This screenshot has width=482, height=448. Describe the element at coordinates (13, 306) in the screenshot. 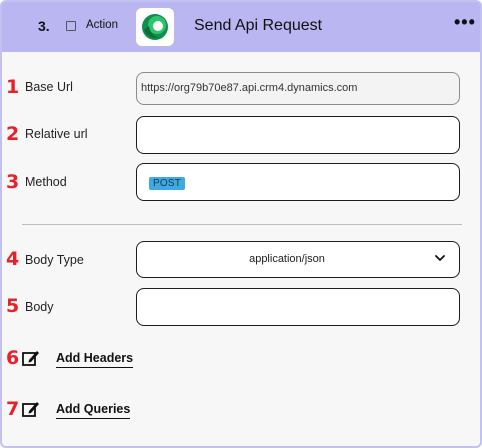

I see `field-number-5: 5` at that location.